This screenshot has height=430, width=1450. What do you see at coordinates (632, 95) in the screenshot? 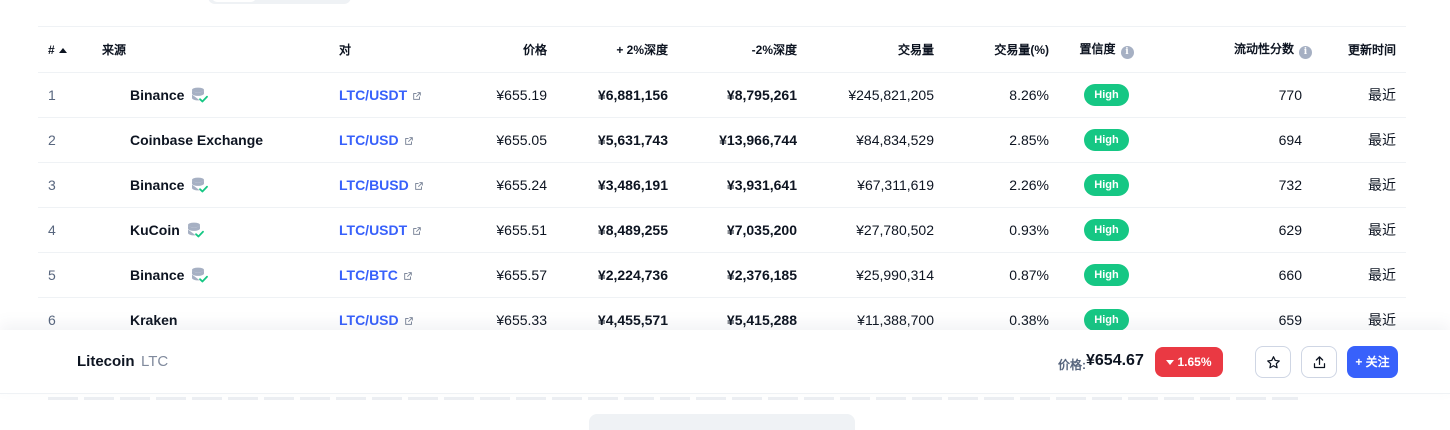
I see `row-depth-plus: ¥6,881,156` at bounding box center [632, 95].